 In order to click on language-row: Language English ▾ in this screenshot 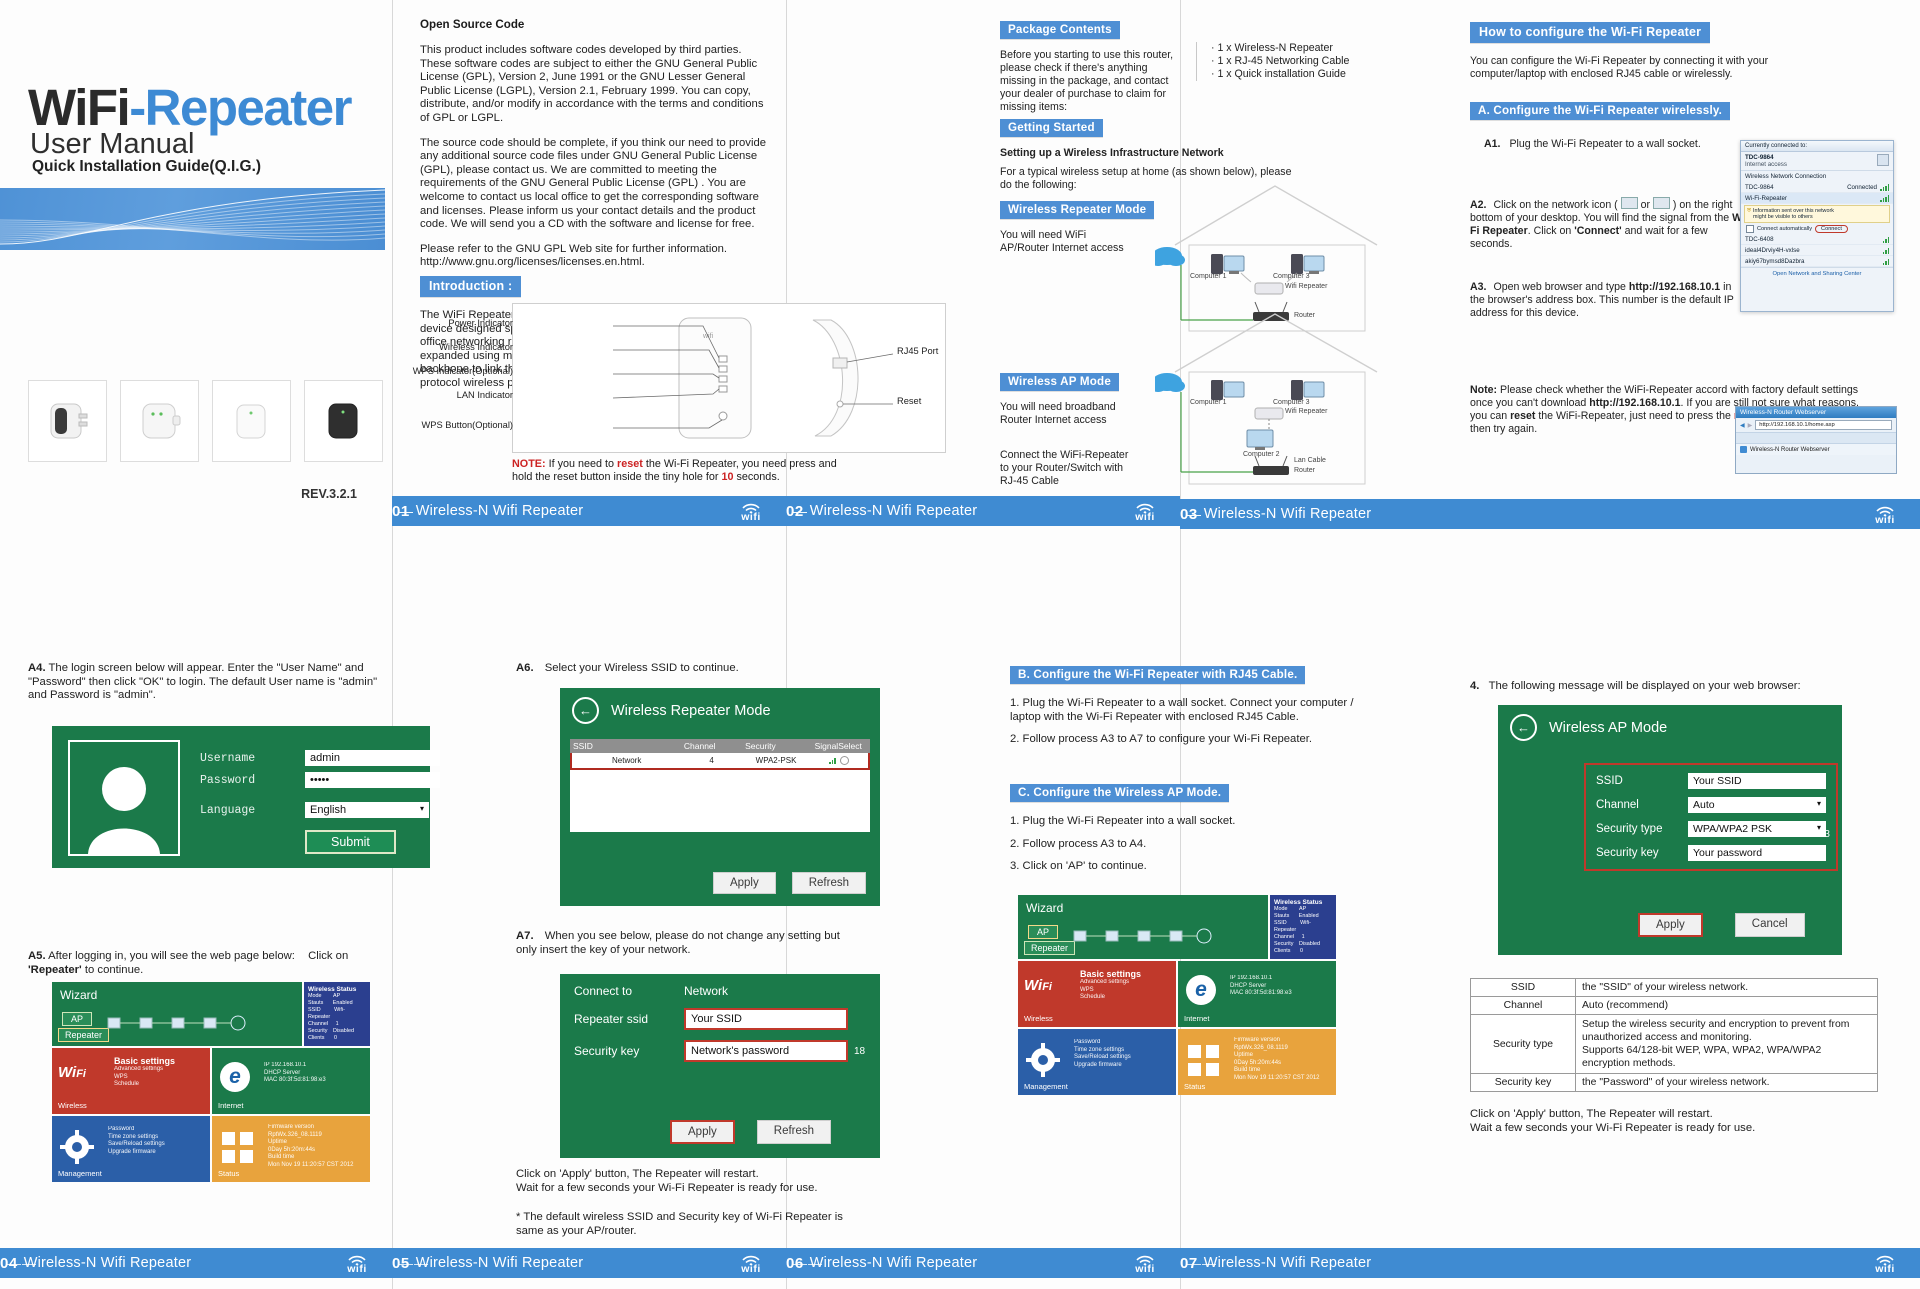, I will do `click(320, 810)`.